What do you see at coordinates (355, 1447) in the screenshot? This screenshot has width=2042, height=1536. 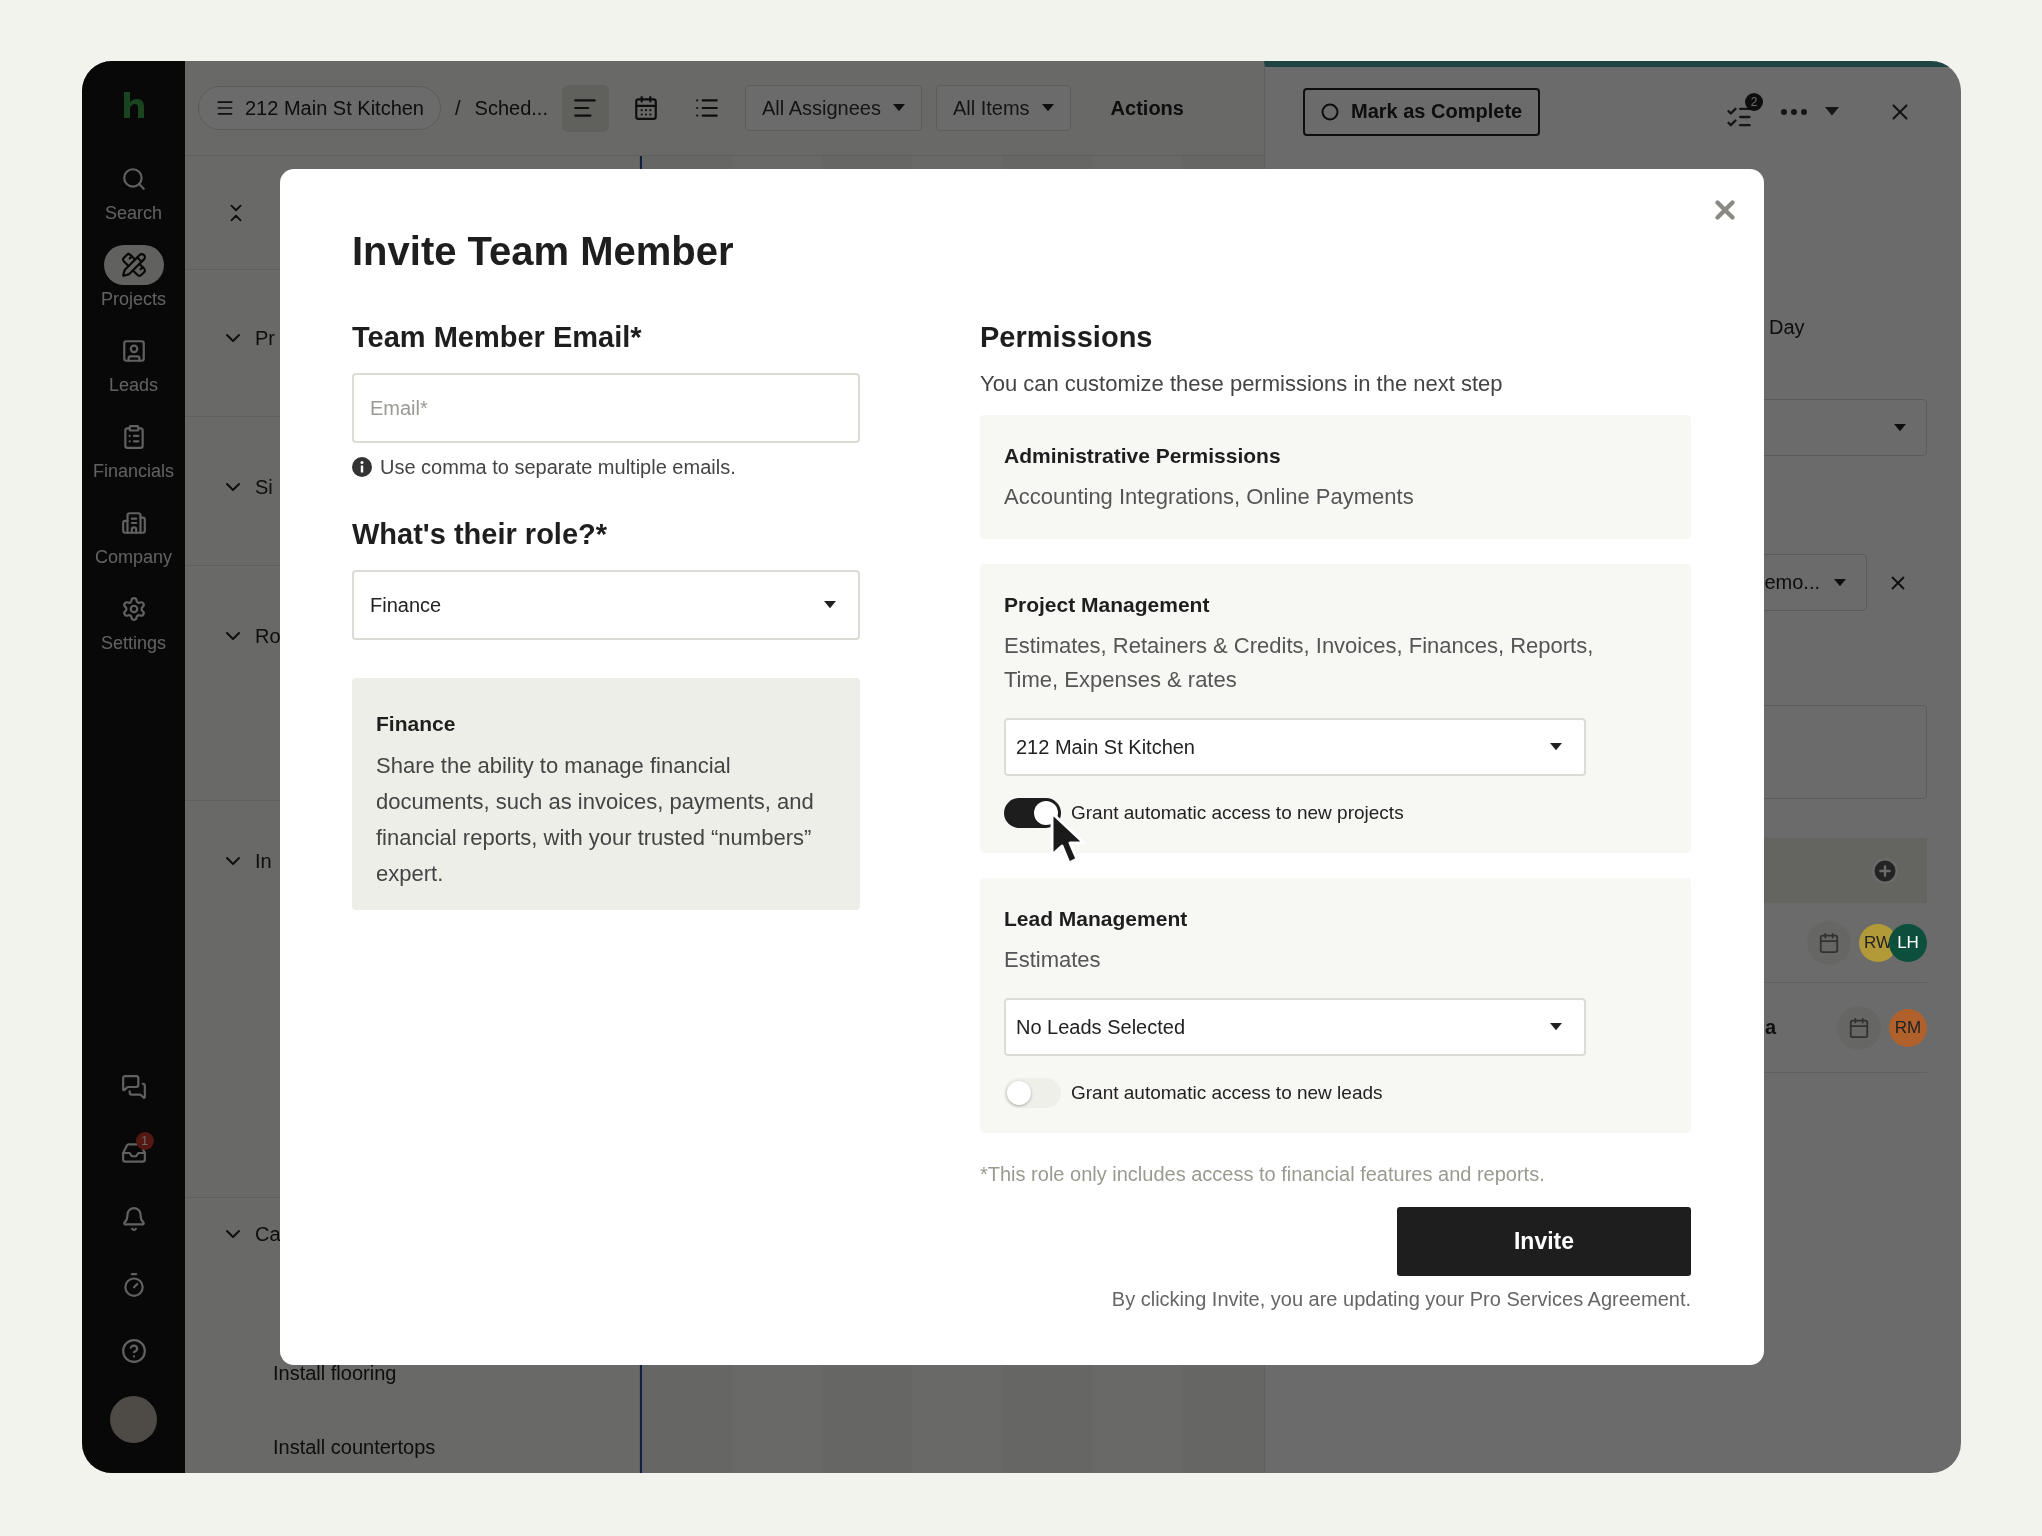 I see `task-name: Install countertops` at bounding box center [355, 1447].